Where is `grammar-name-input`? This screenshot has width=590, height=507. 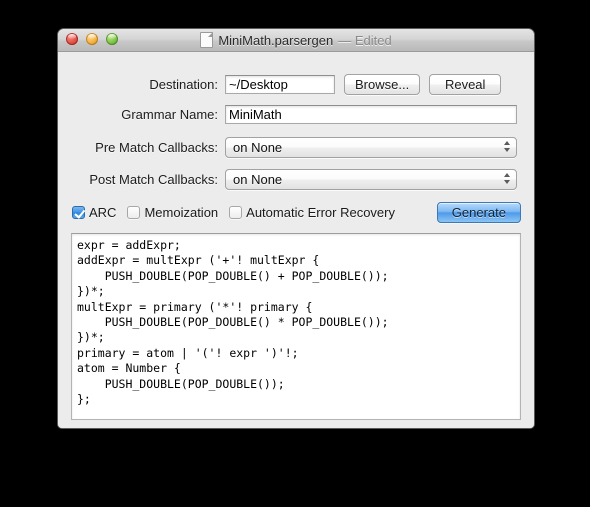 grammar-name-input is located at coordinates (371, 114).